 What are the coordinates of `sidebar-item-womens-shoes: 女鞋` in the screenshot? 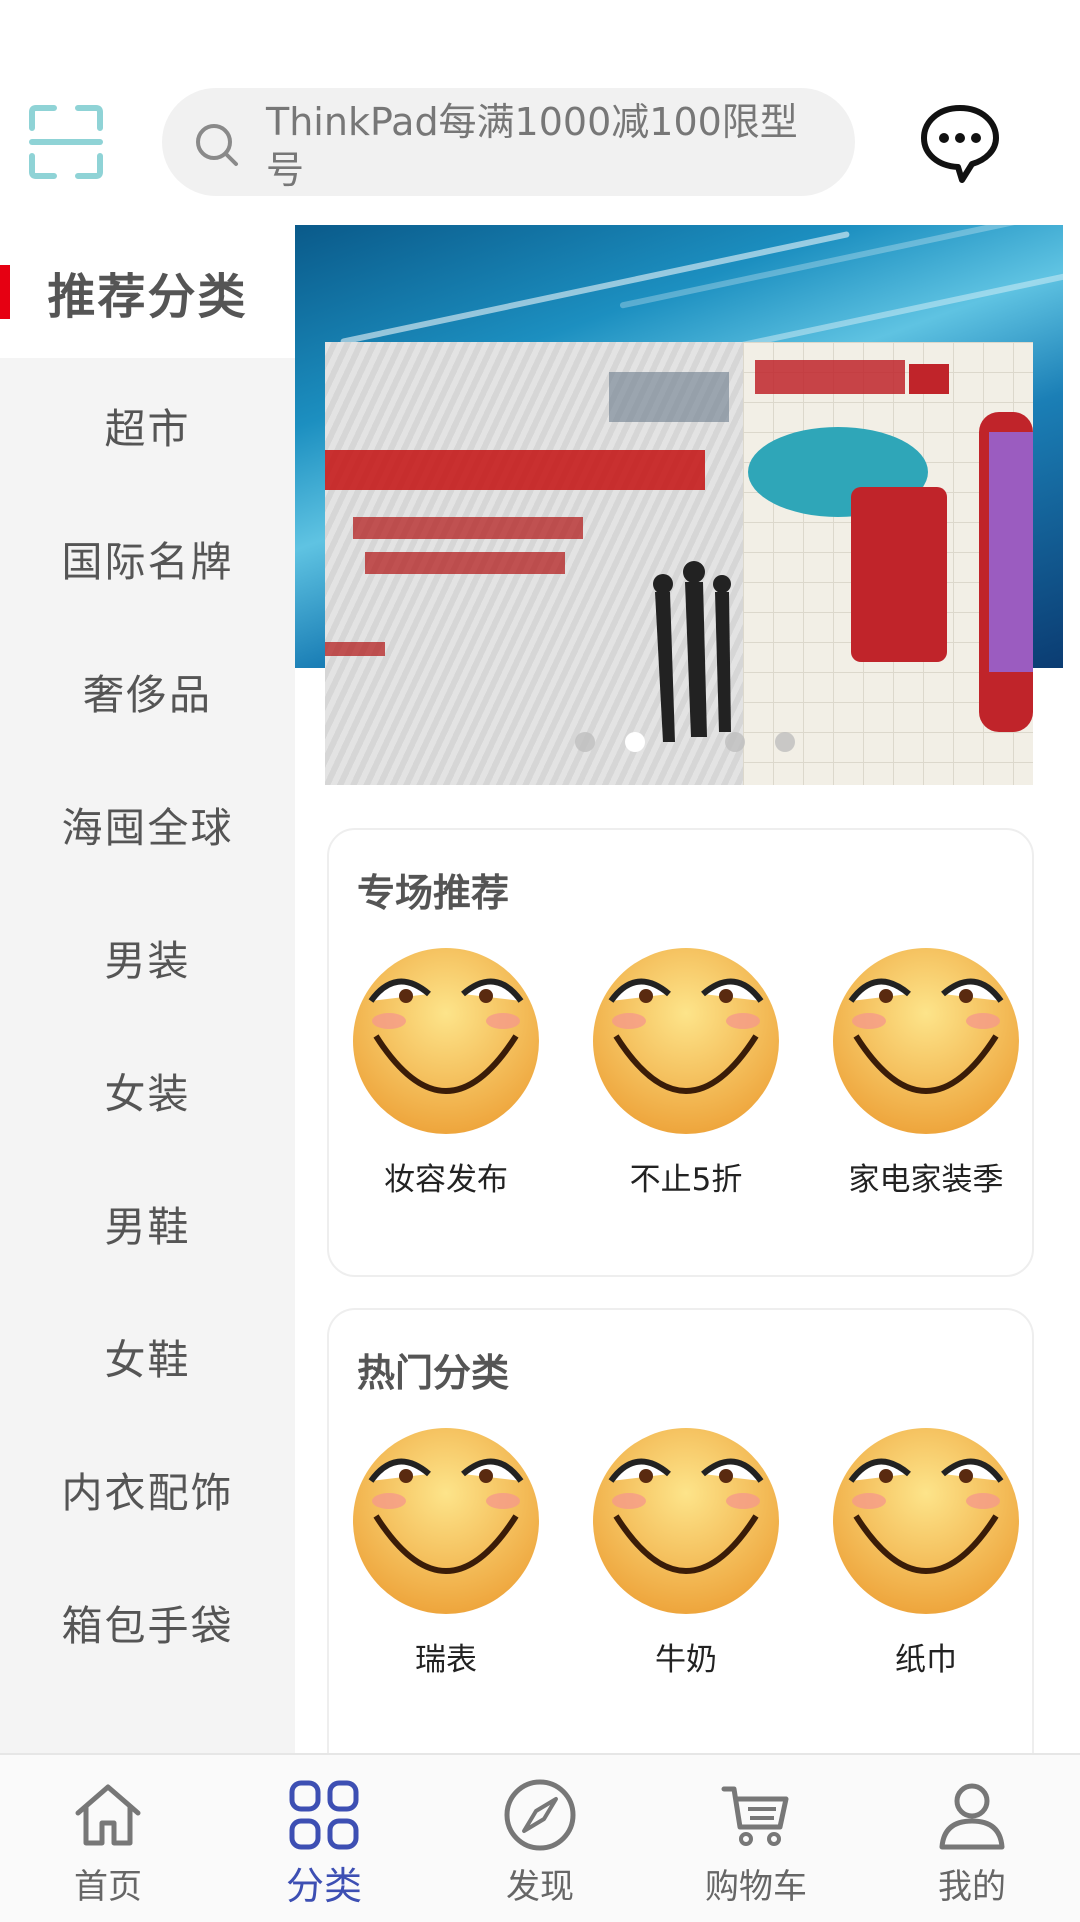 It's located at (147, 1355).